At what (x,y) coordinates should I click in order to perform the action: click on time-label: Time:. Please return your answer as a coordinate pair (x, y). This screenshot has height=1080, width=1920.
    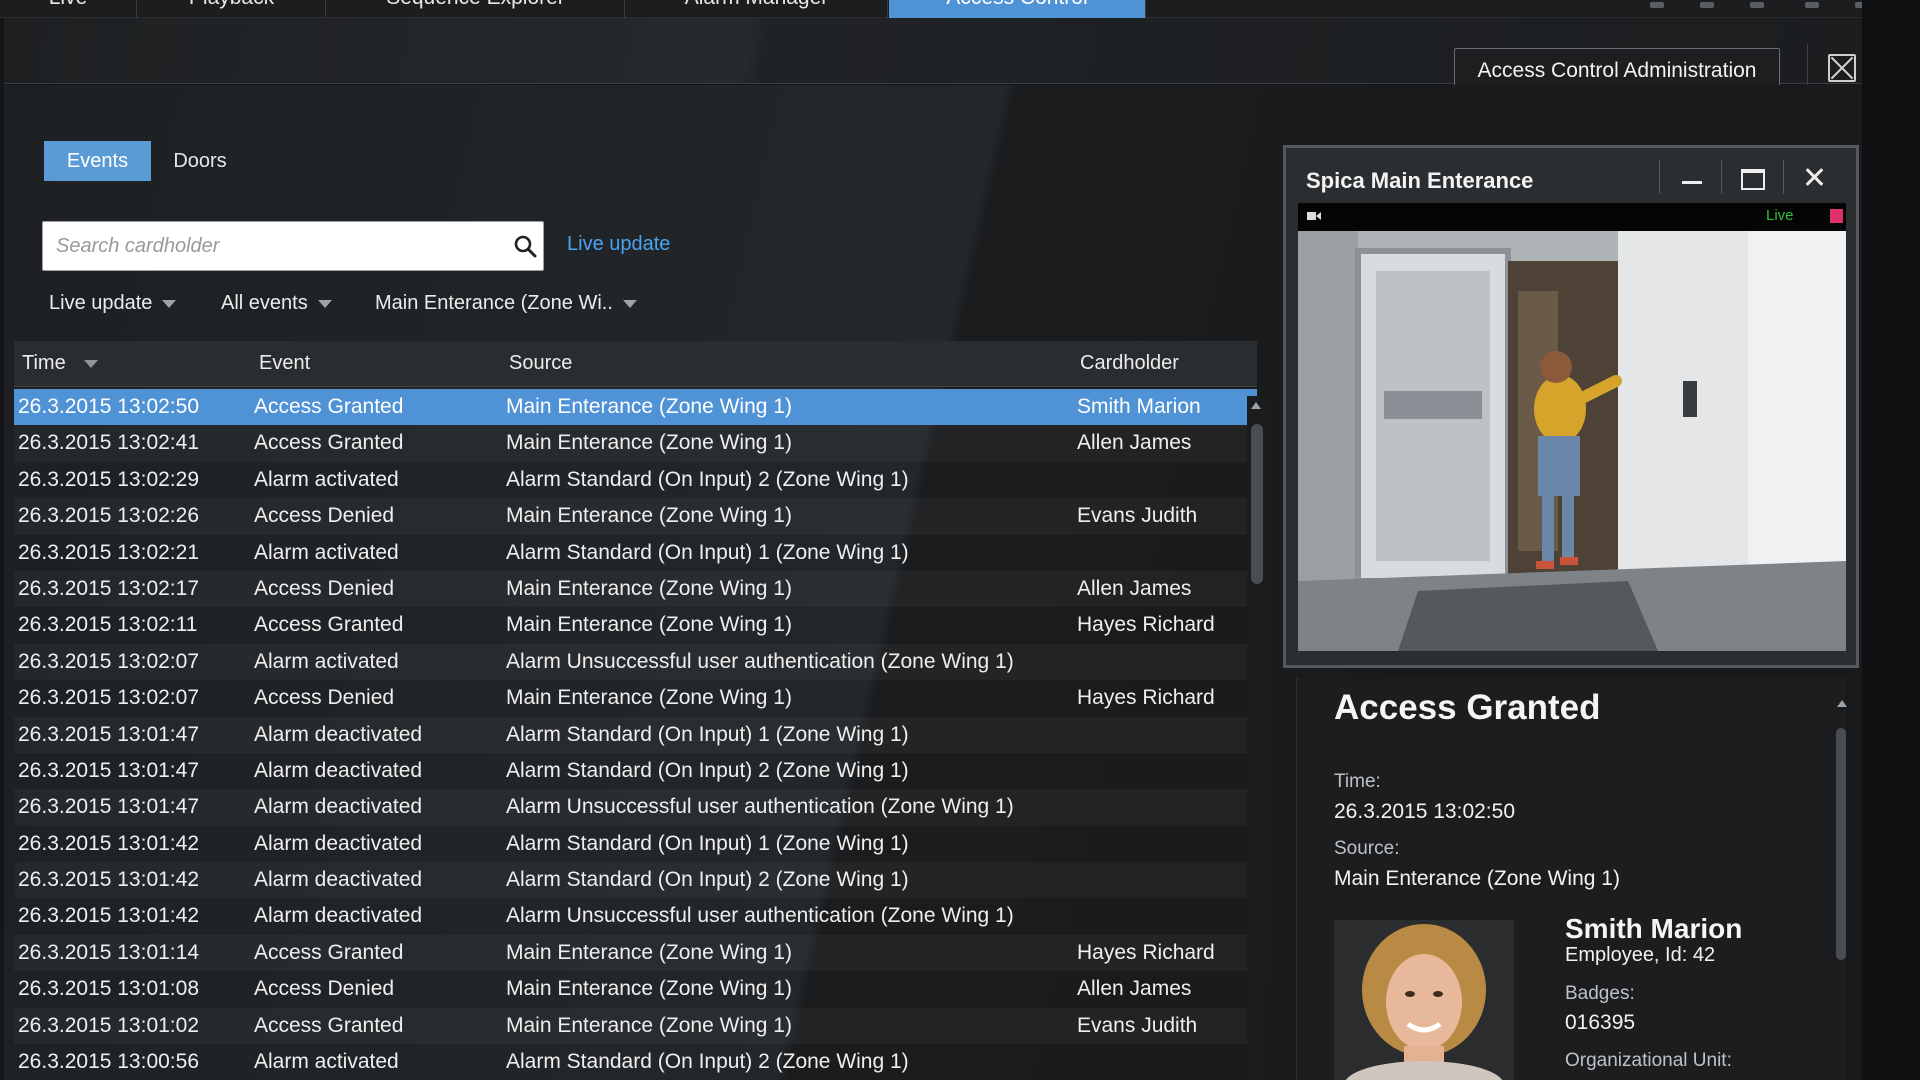
    Looking at the image, I should click on (1357, 781).